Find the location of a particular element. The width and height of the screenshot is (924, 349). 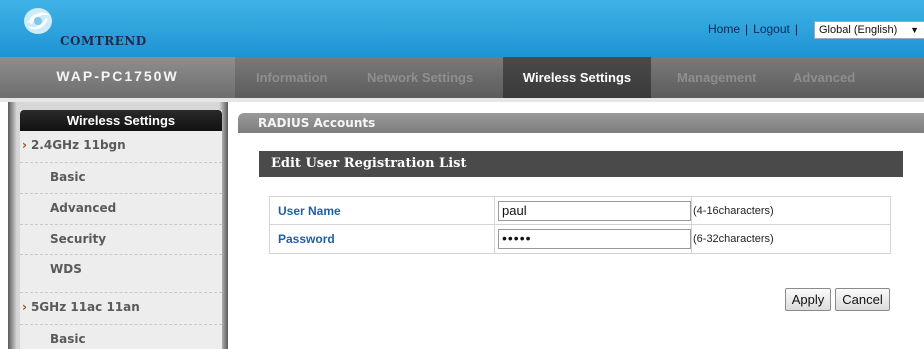

form-row-username: User Name paul (4-16characters) is located at coordinates (580, 211).